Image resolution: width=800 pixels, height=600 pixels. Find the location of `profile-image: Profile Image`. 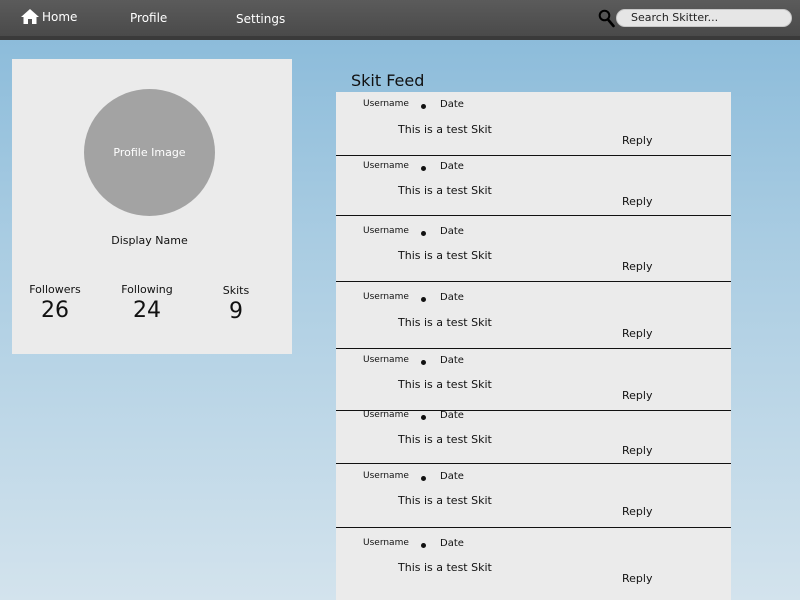

profile-image: Profile Image is located at coordinates (149, 152).